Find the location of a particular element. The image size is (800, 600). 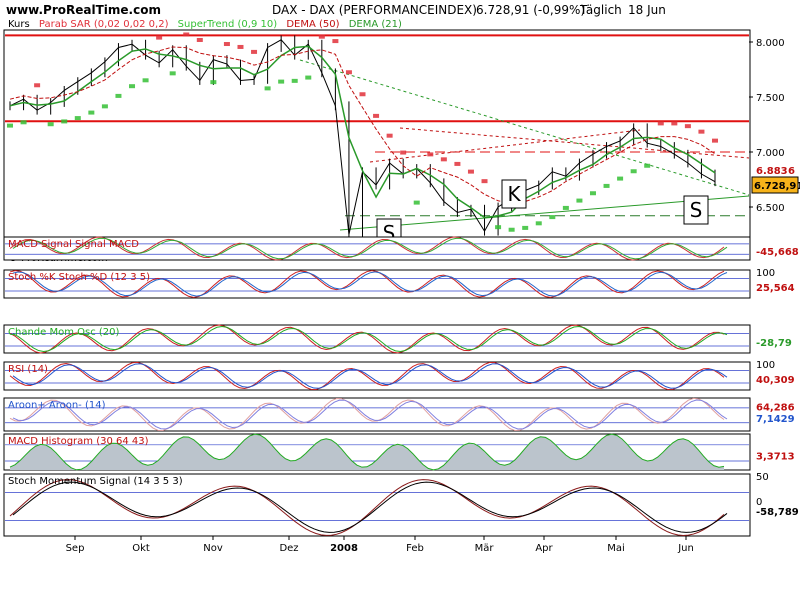

indicator-value: -45,668 is located at coordinates (777, 252).